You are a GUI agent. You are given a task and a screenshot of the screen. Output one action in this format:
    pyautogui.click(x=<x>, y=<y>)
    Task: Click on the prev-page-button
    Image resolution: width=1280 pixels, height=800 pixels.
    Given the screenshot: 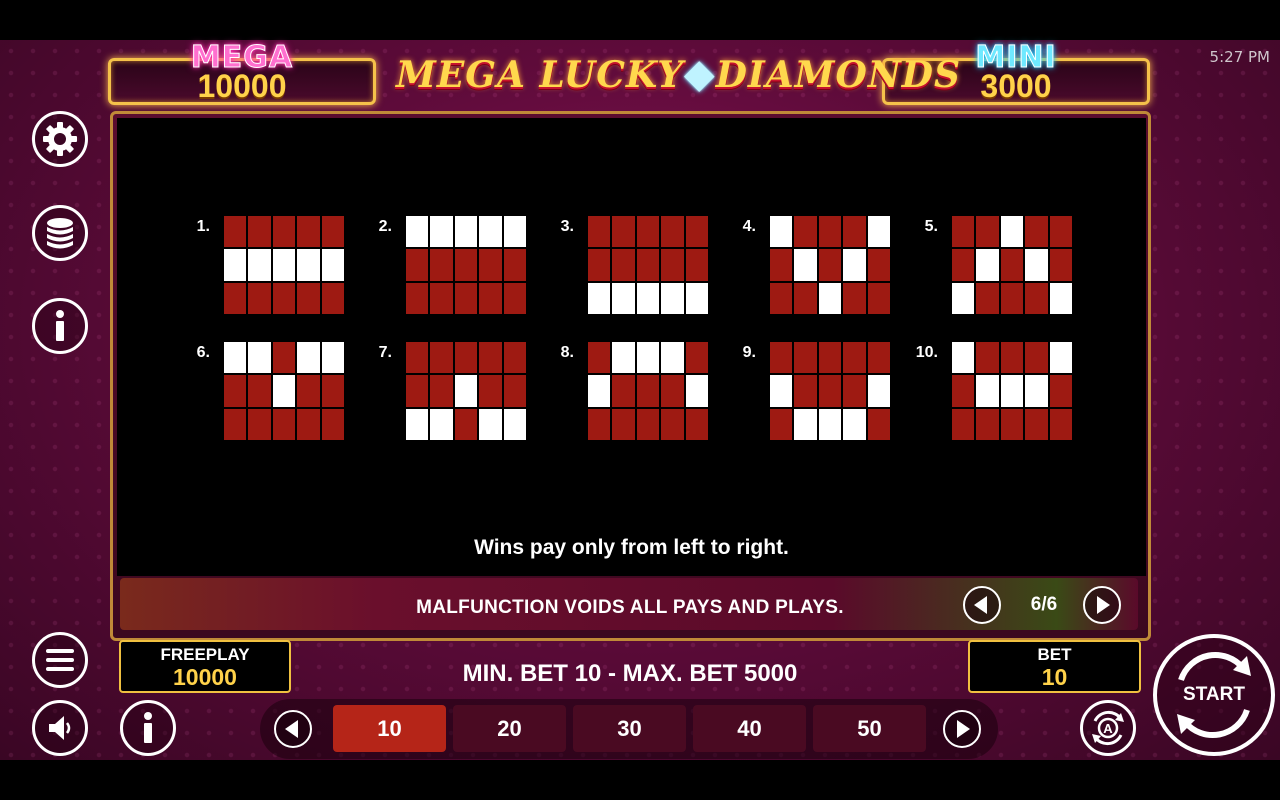 What is the action you would take?
    pyautogui.click(x=982, y=605)
    